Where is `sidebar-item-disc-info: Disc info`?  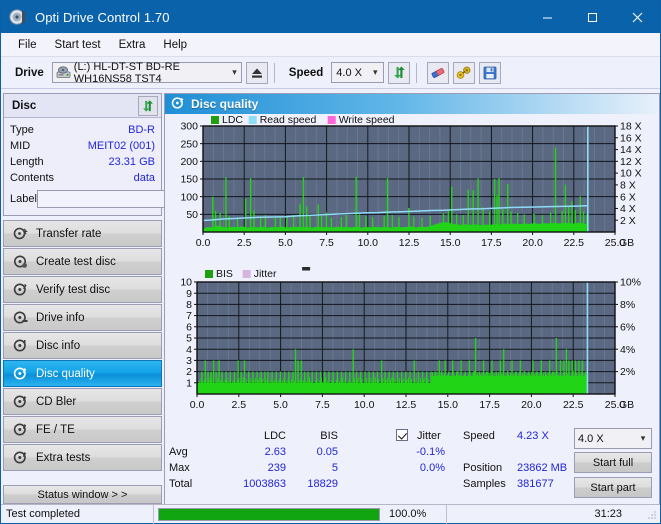
sidebar-item-disc-info: Disc info is located at coordinates (82, 345).